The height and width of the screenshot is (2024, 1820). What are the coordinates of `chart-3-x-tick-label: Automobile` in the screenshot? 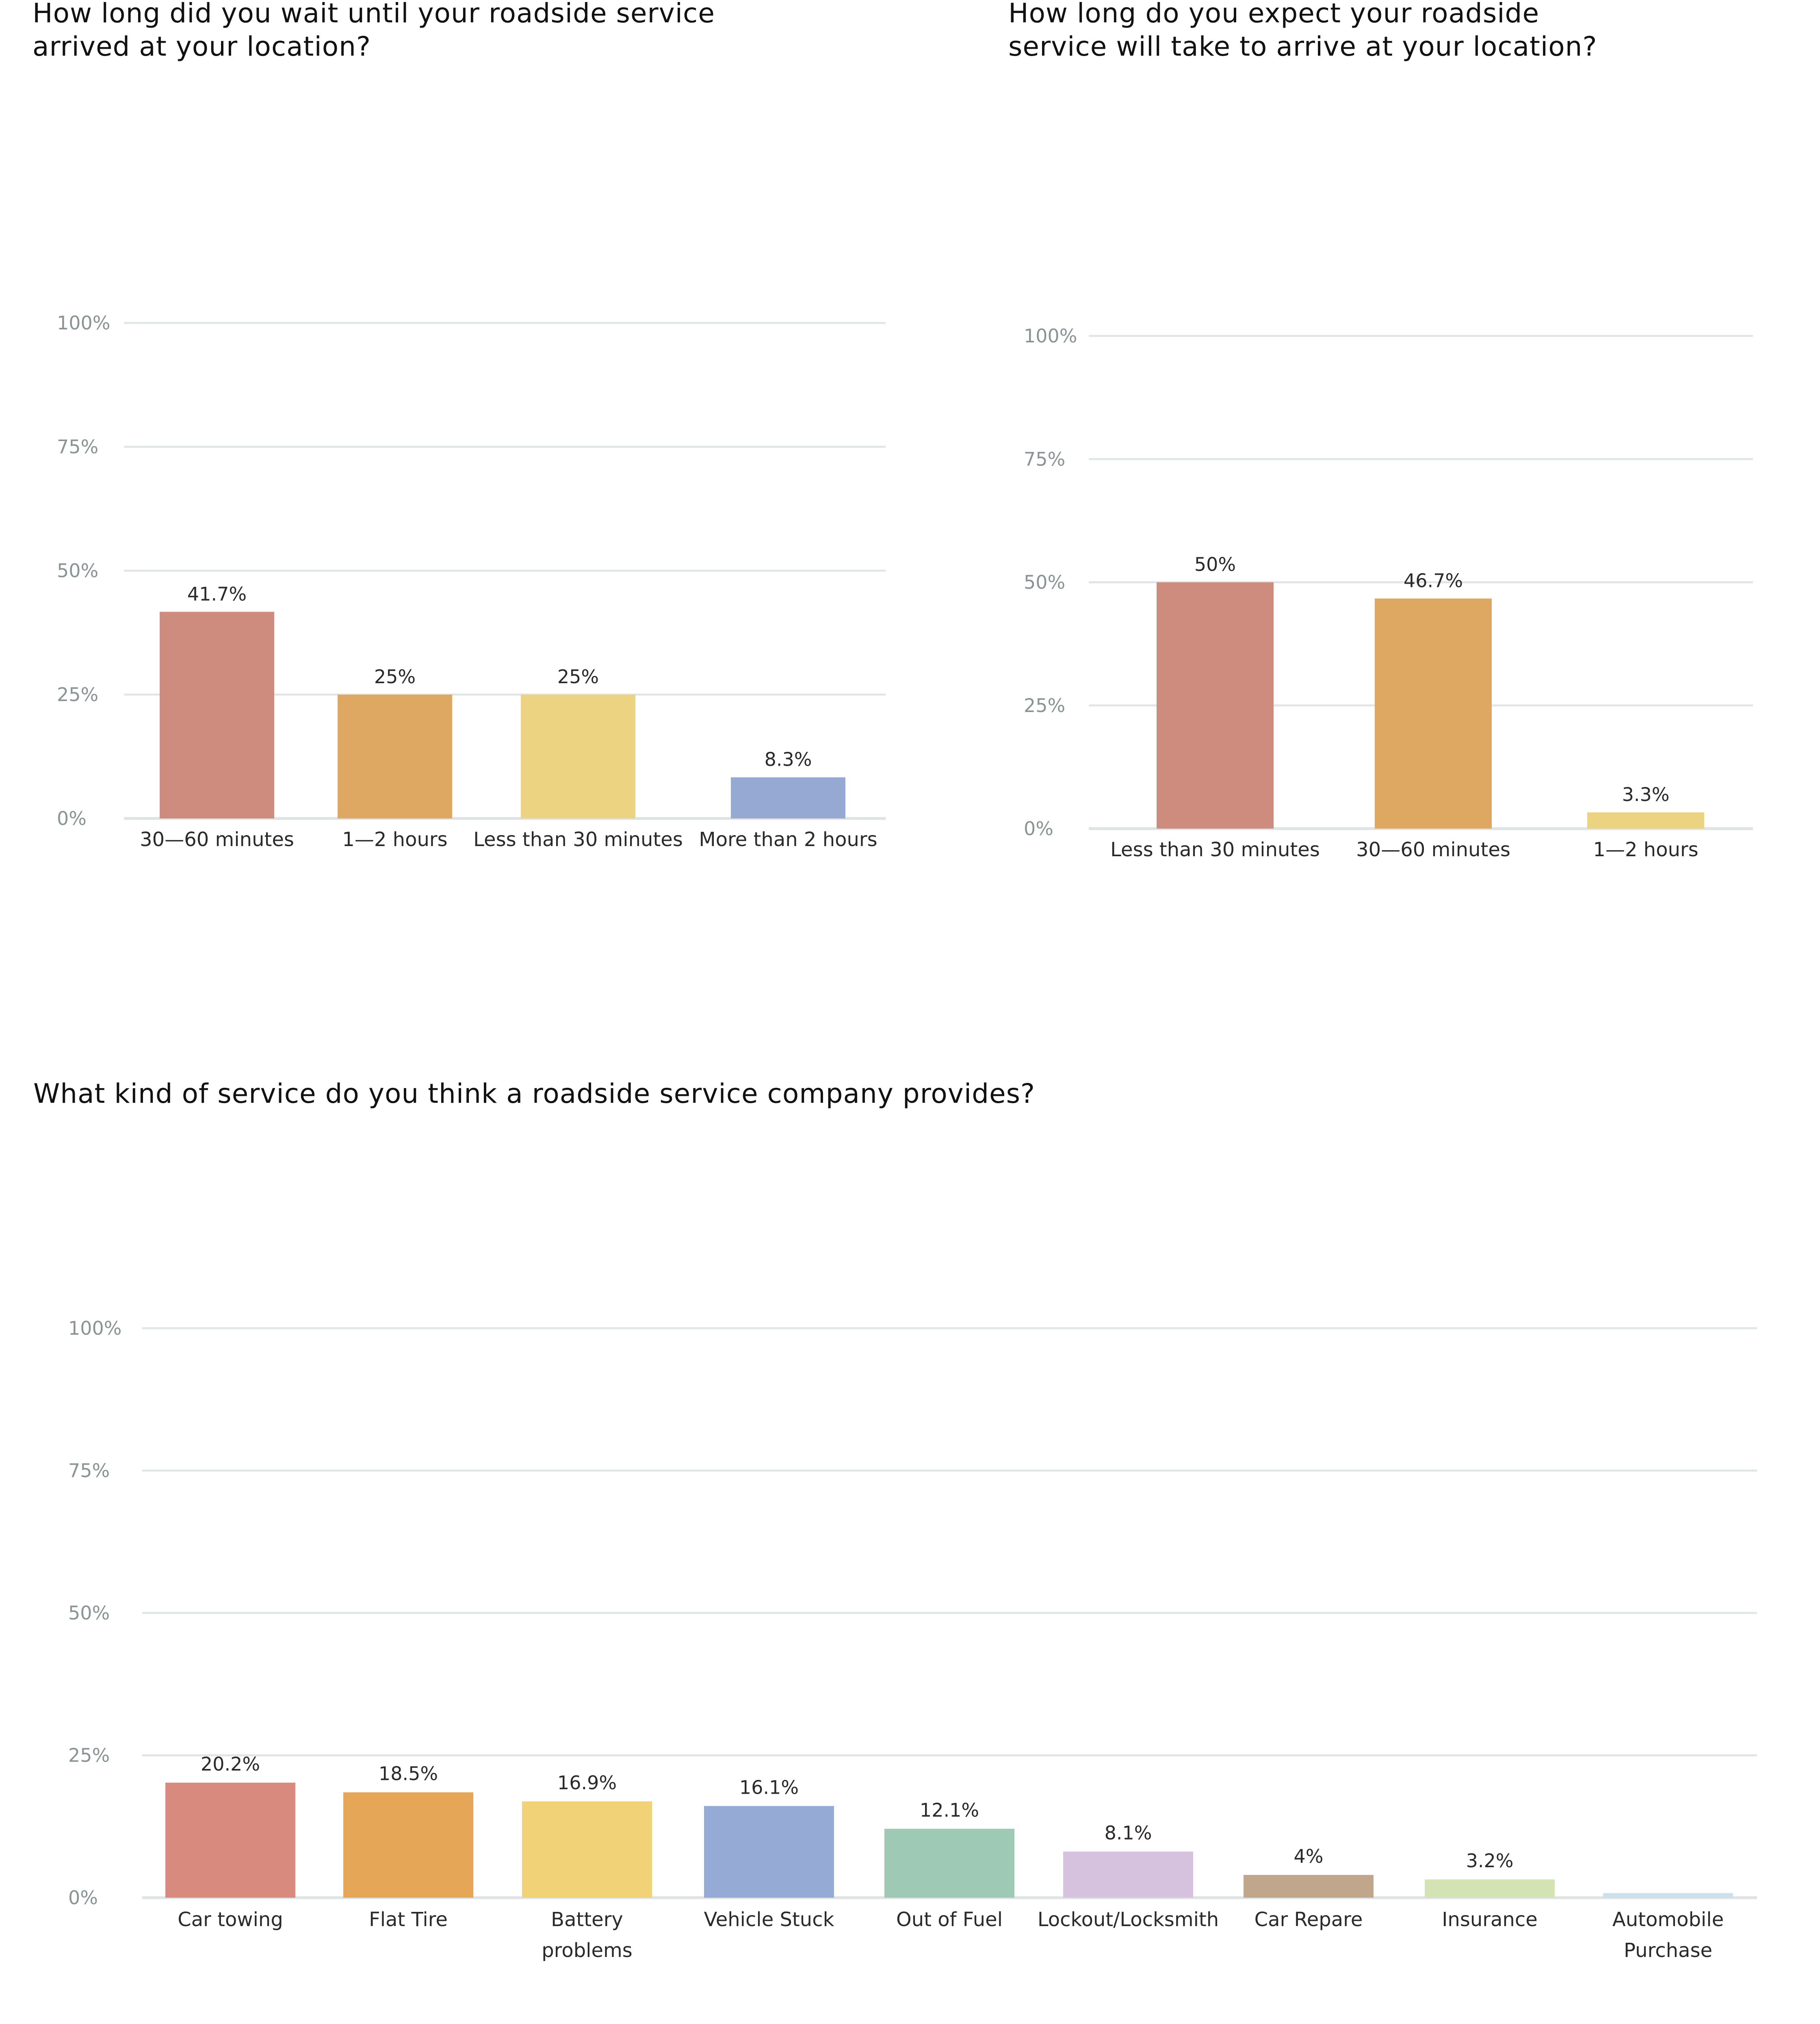 It's located at (1668, 1920).